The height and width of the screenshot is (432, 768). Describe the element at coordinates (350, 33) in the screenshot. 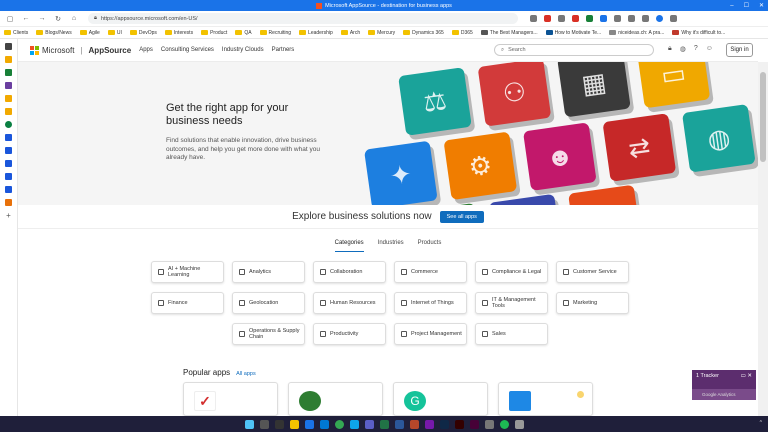

I see `bookmark-folder: Arch` at that location.